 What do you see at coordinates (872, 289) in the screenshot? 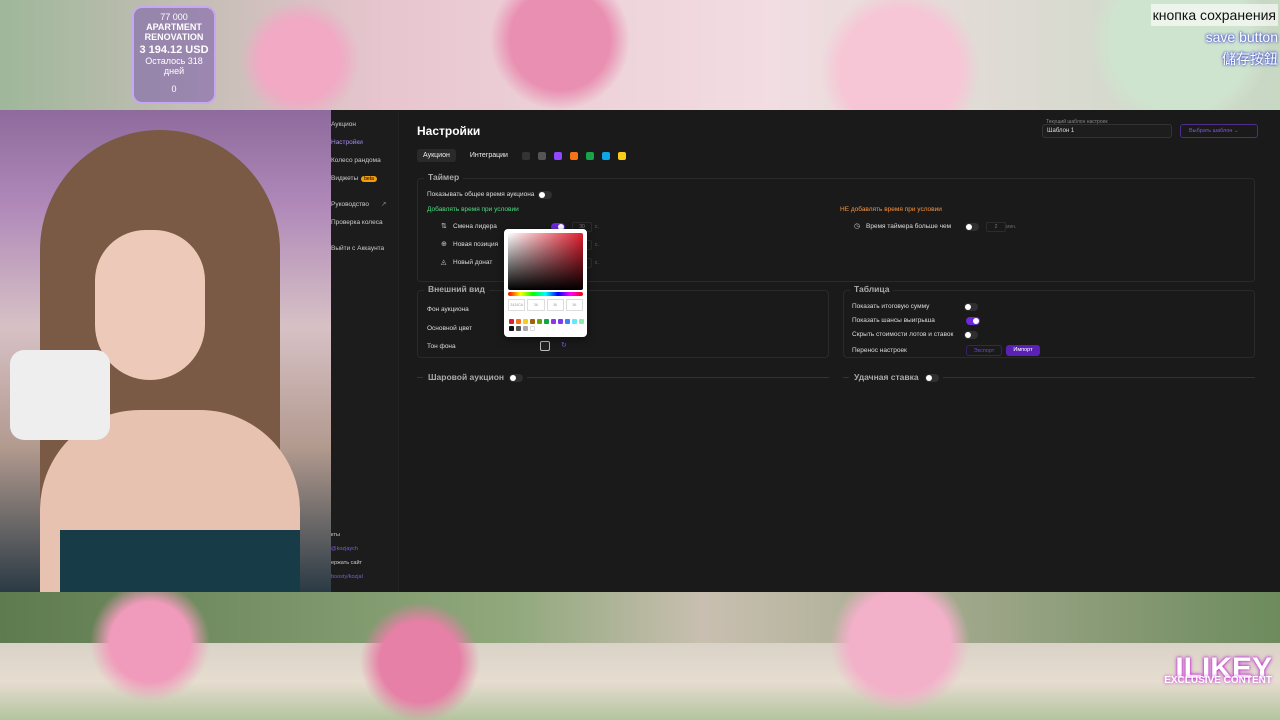
I see `table-title: Таблица` at bounding box center [872, 289].